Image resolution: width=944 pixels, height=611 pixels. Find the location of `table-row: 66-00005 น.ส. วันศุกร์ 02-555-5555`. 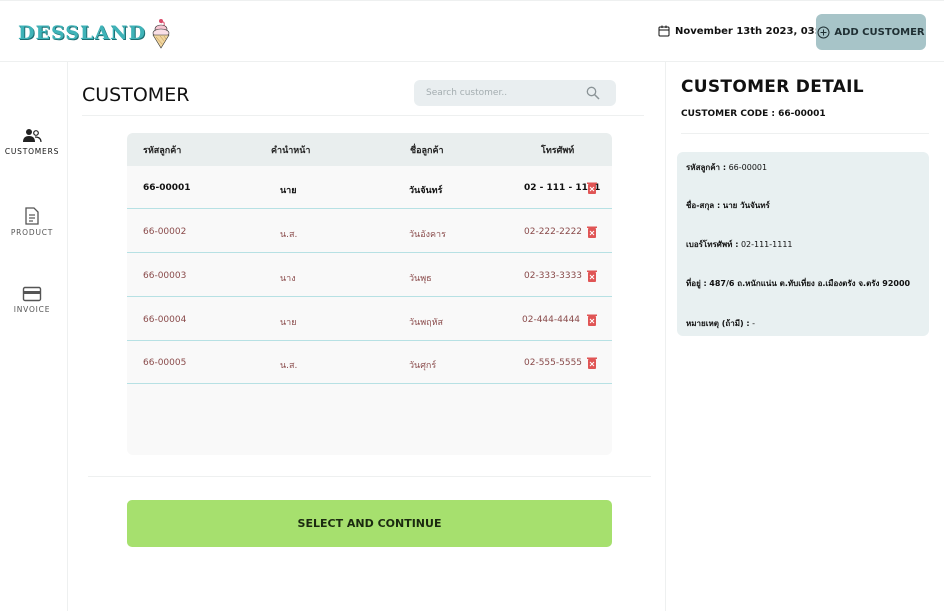

table-row: 66-00005 น.ส. วันศุกร์ 02-555-5555 is located at coordinates (369, 362).